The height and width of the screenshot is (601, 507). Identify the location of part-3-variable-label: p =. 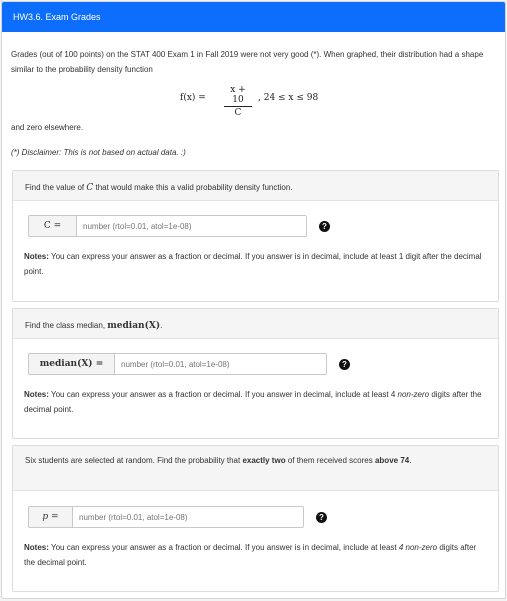
(50, 517).